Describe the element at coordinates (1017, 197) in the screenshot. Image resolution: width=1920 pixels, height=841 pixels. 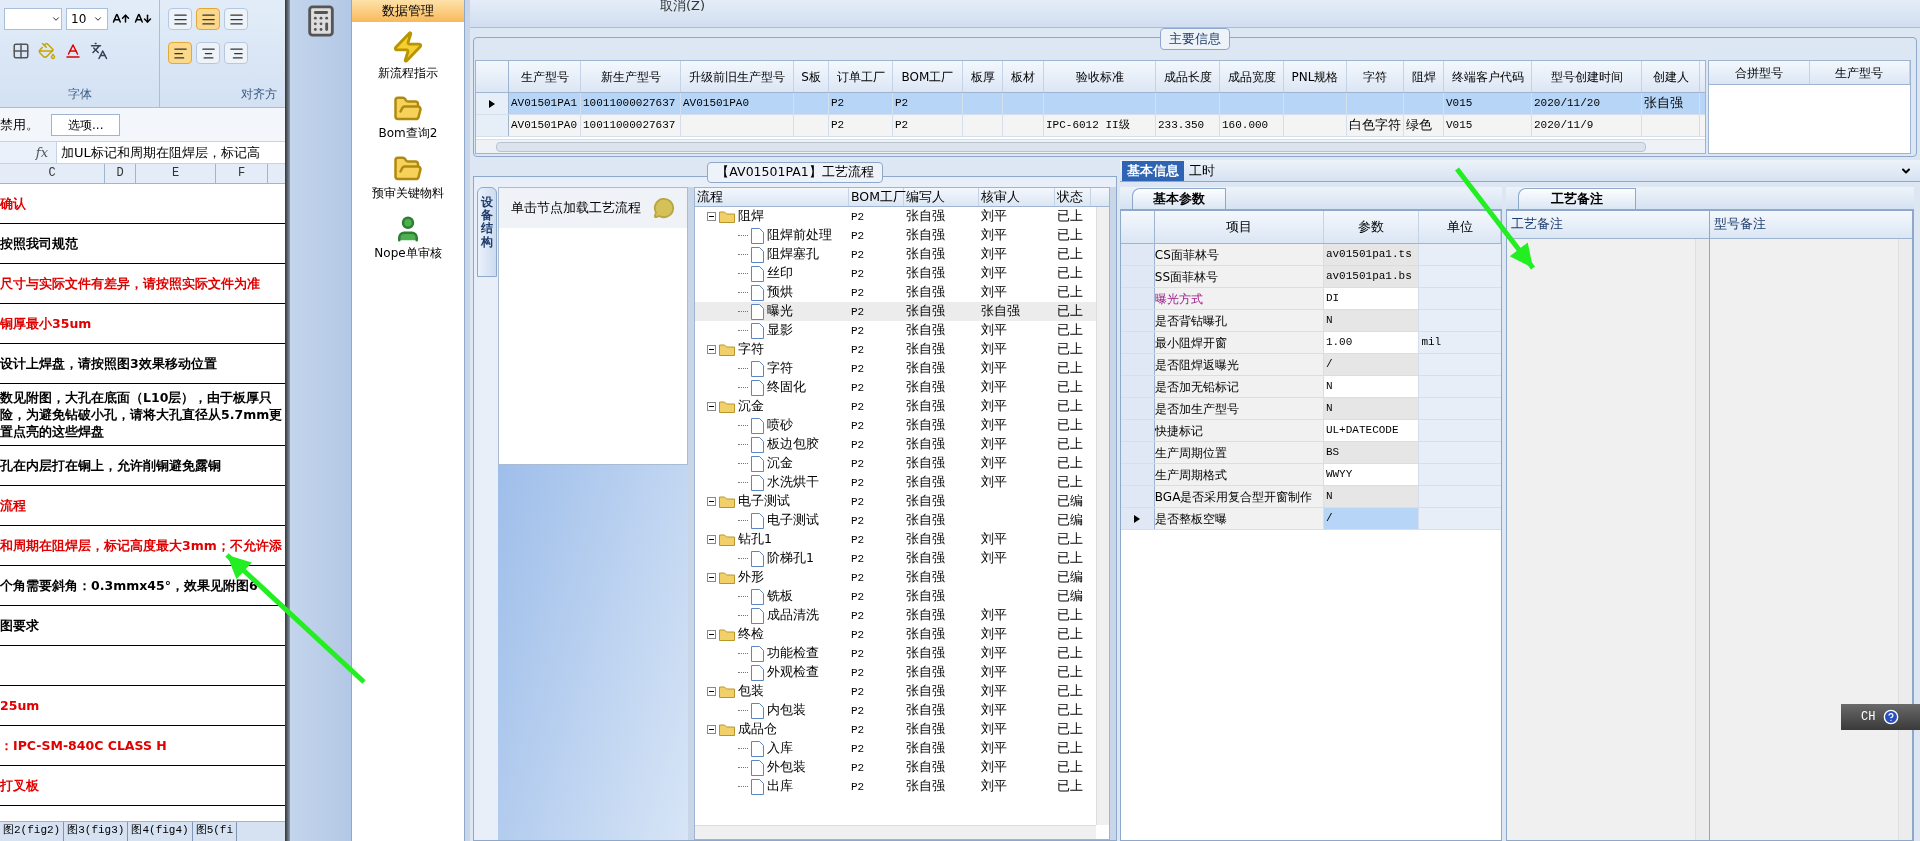
I see `column-header: 核审人` at that location.